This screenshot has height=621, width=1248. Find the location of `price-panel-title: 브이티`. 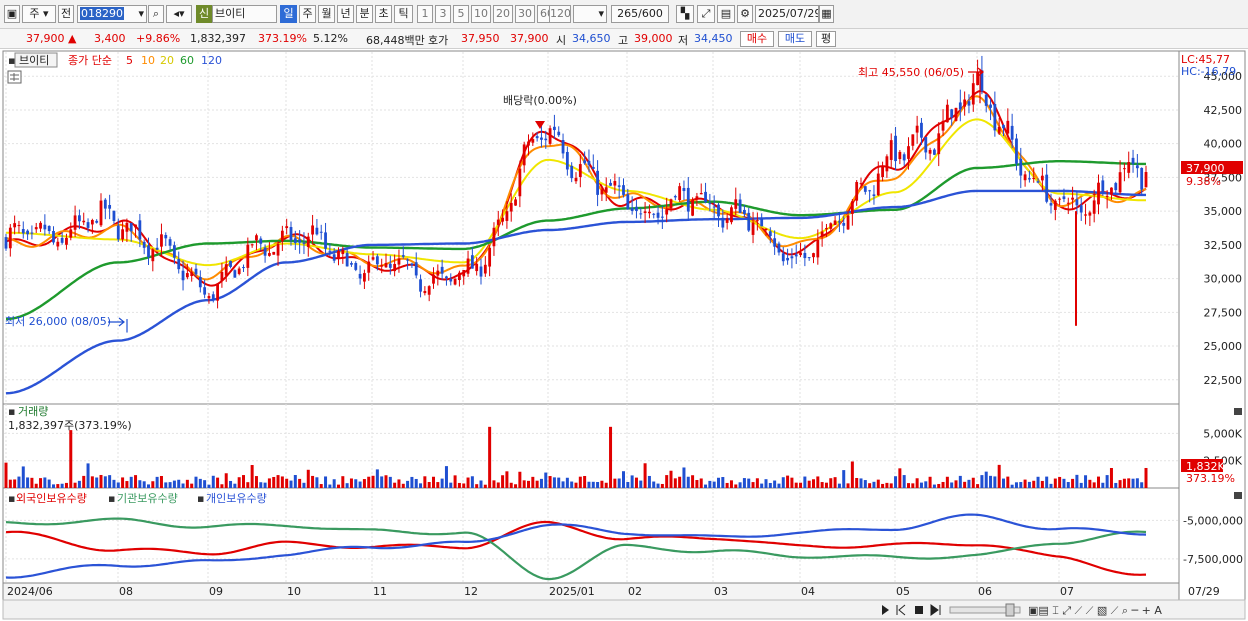

price-panel-title: 브이티 is located at coordinates (34, 60).